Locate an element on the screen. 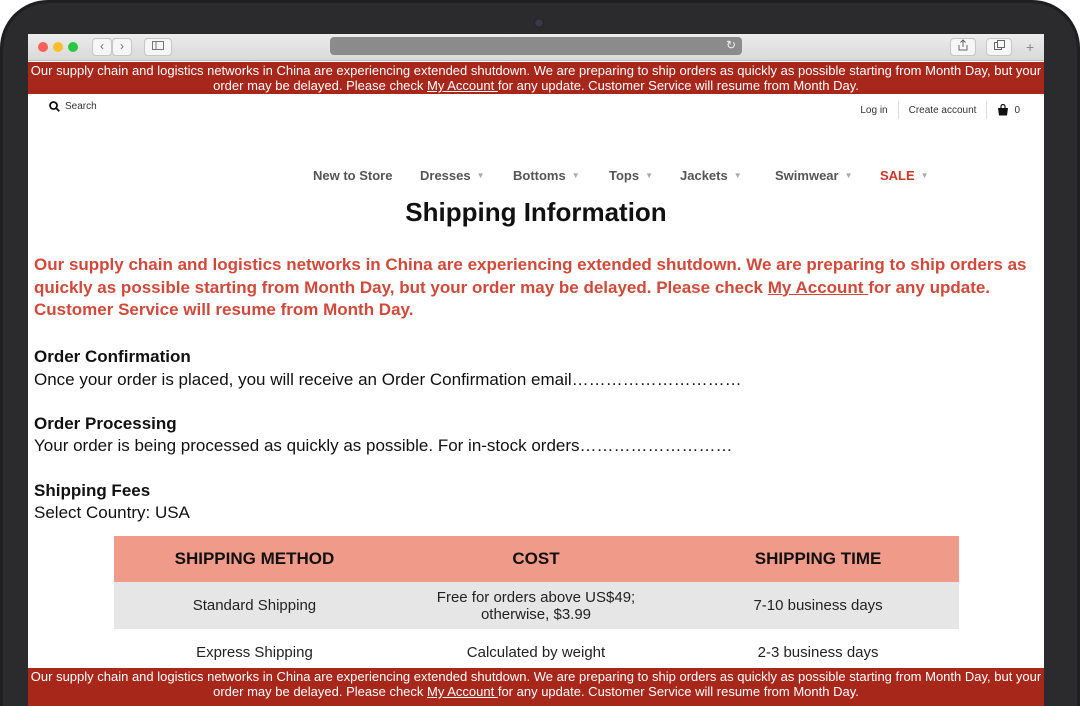 The height and width of the screenshot is (706, 1080). shipping-fees-heading: Shipping Fees is located at coordinates (92, 490).